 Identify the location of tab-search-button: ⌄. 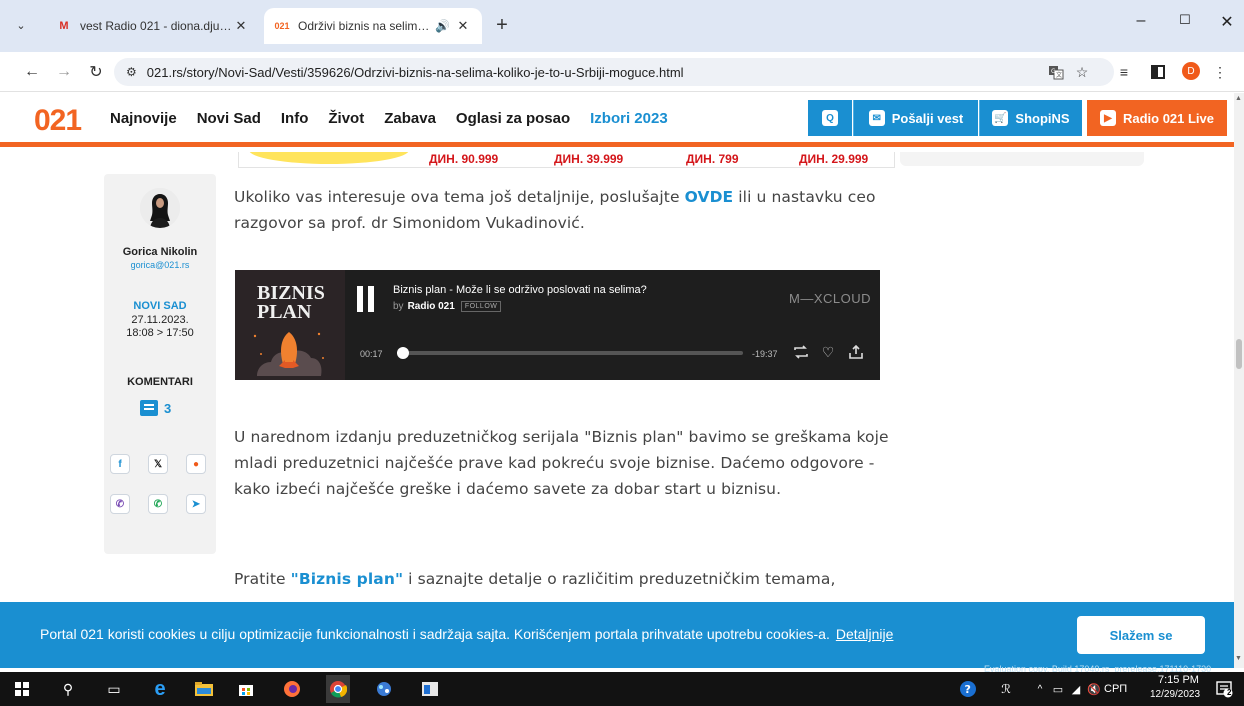
(21, 25).